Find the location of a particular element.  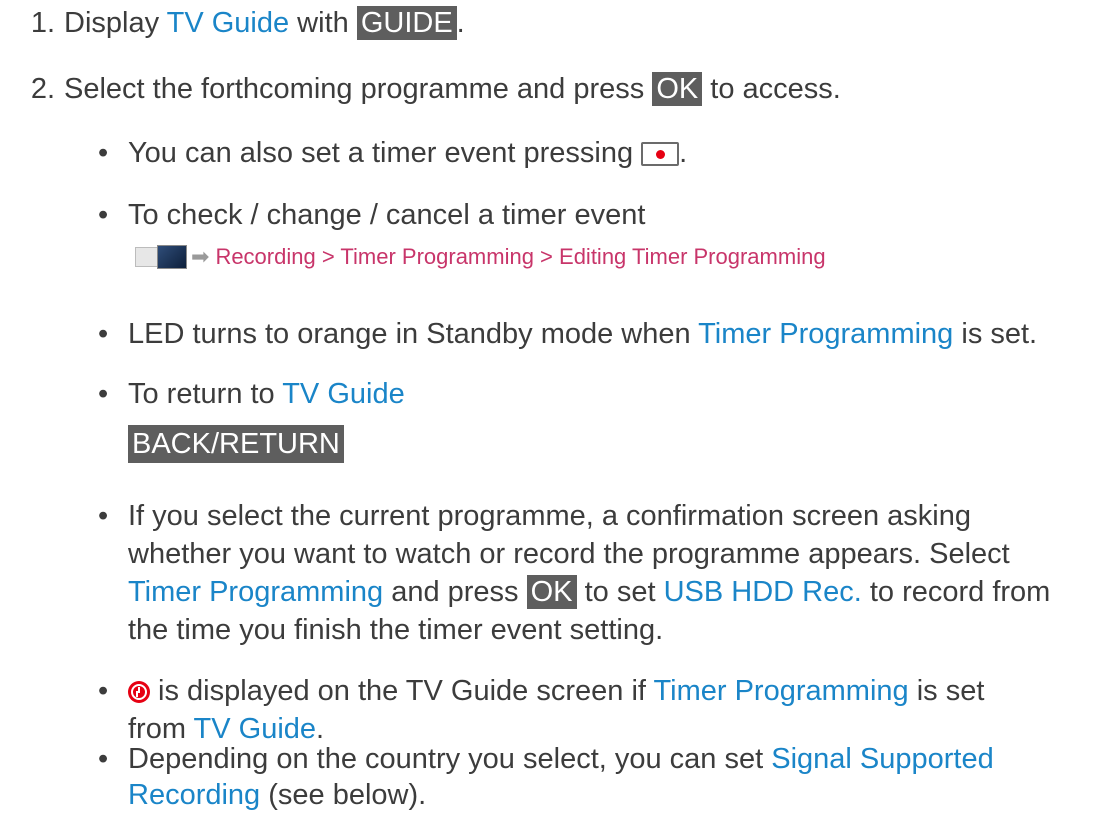

bullet-text: to record from is located at coordinates (956, 592).